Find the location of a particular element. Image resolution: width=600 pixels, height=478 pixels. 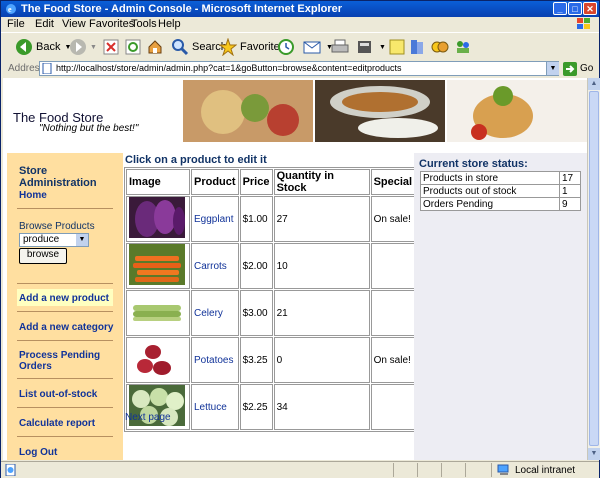

security-zone: Local intranet is located at coordinates (536, 470).